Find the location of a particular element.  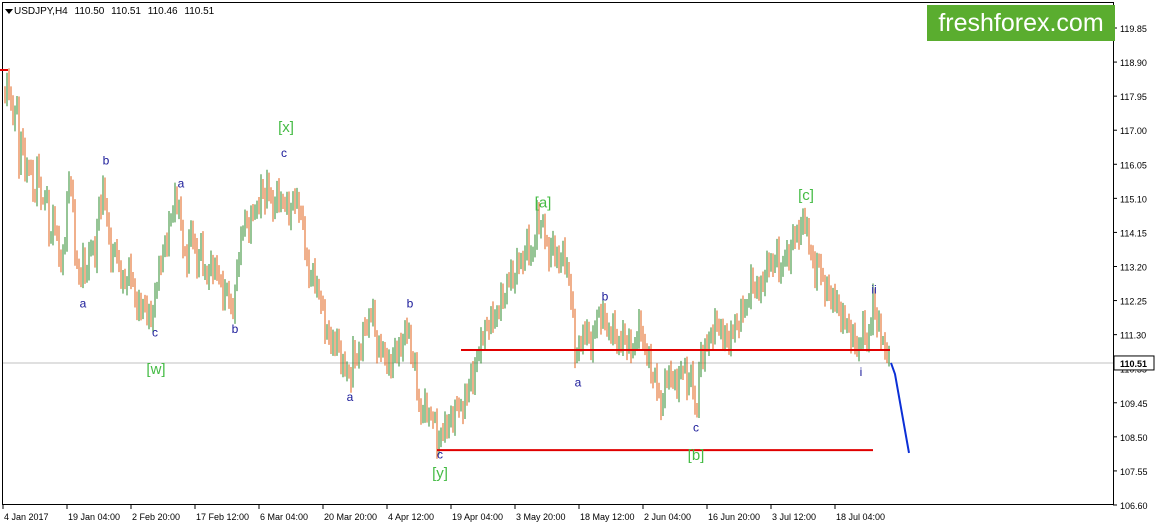

x-tick-label: 19 Apr 04:00 is located at coordinates (477, 517).